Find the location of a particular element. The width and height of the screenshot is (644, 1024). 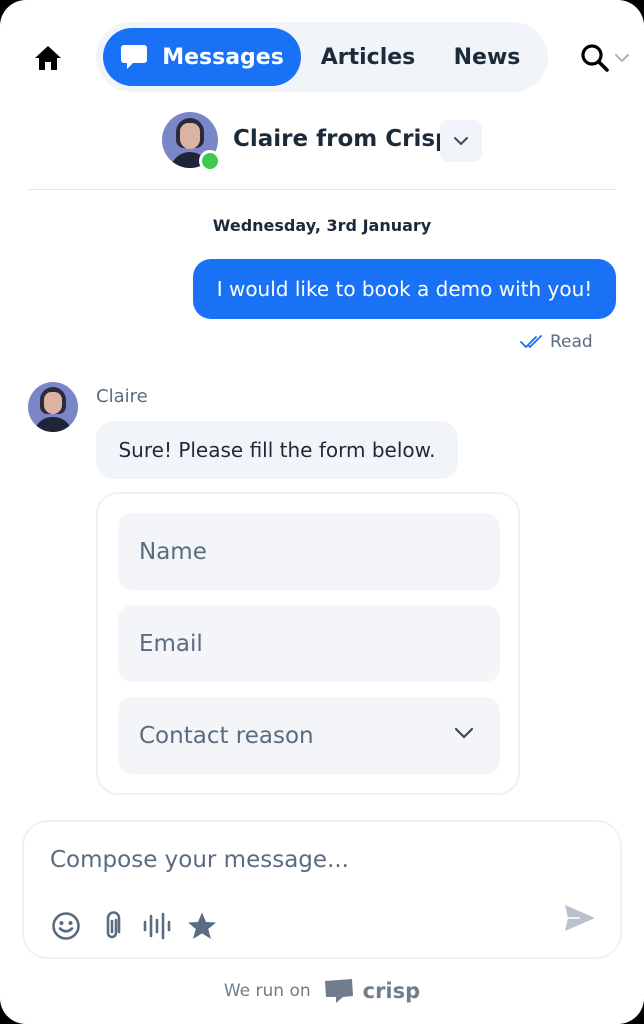

user-message-bubble: I would like to book a demo with you! is located at coordinates (404, 289).